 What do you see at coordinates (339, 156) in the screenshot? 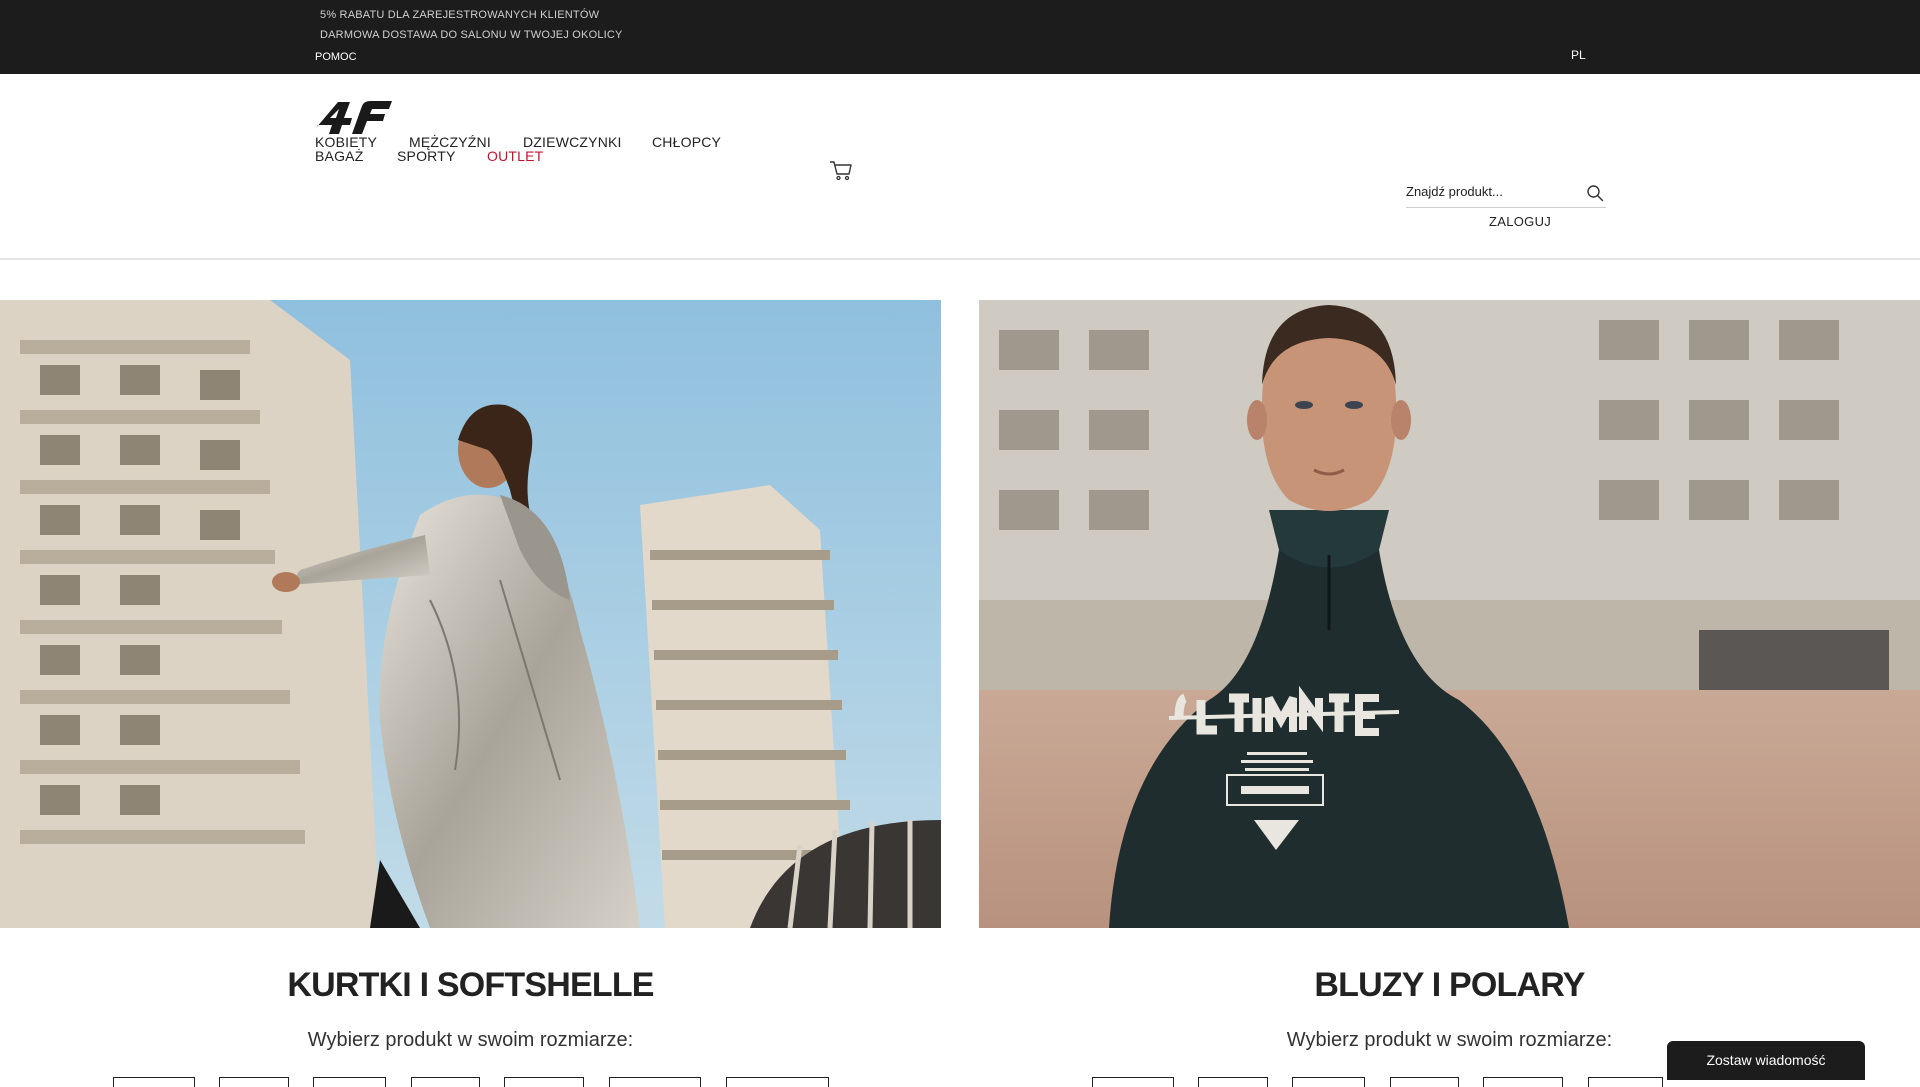
I see `nav-item-luggage: BAGAŻ` at bounding box center [339, 156].